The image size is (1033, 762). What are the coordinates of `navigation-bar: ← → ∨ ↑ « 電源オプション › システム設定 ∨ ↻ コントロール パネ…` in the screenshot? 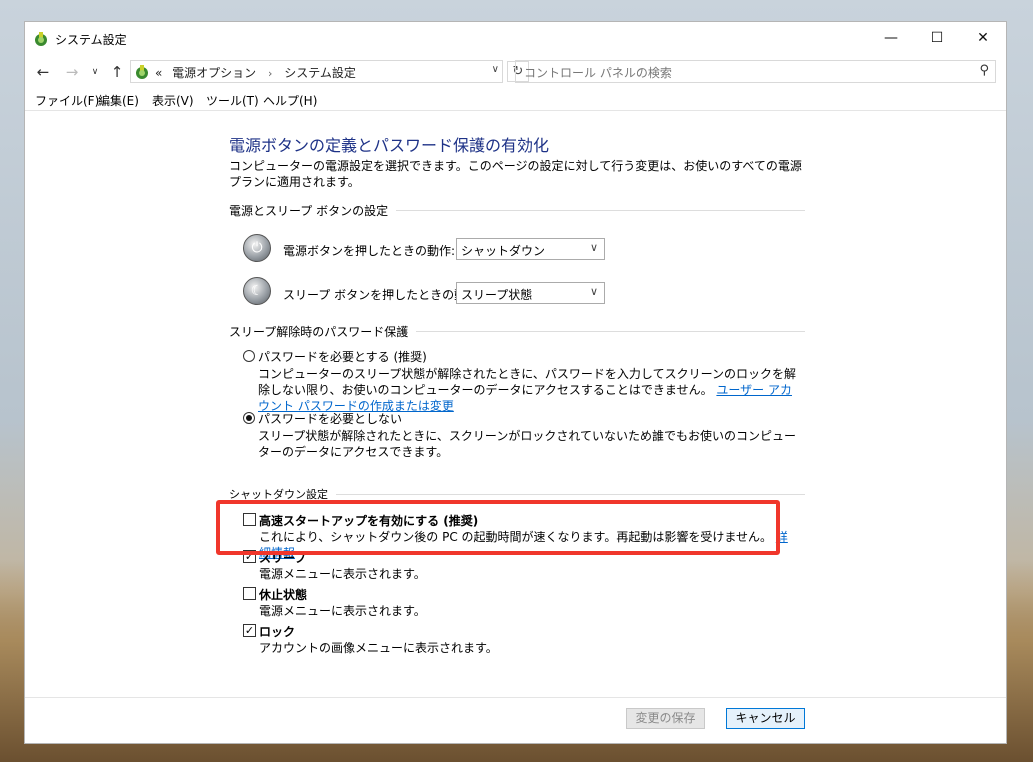 It's located at (515, 71).